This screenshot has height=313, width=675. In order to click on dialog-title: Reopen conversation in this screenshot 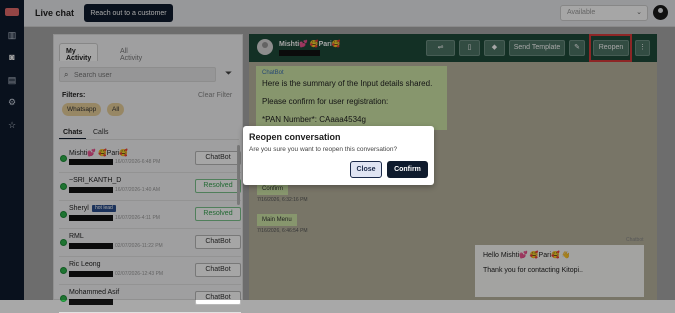, I will do `click(295, 137)`.